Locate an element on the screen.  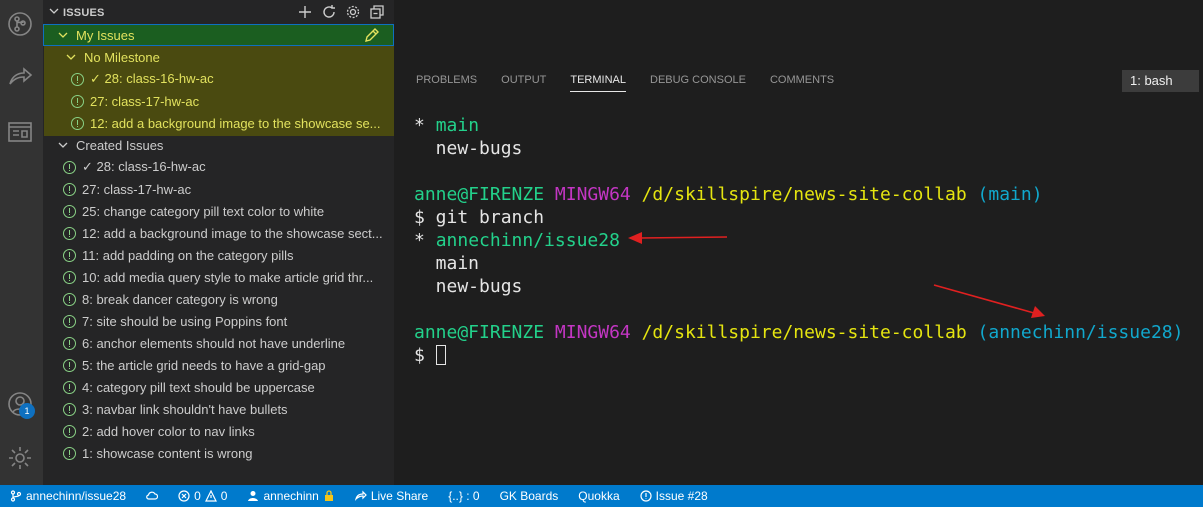
status-sync is located at coordinates (152, 496).